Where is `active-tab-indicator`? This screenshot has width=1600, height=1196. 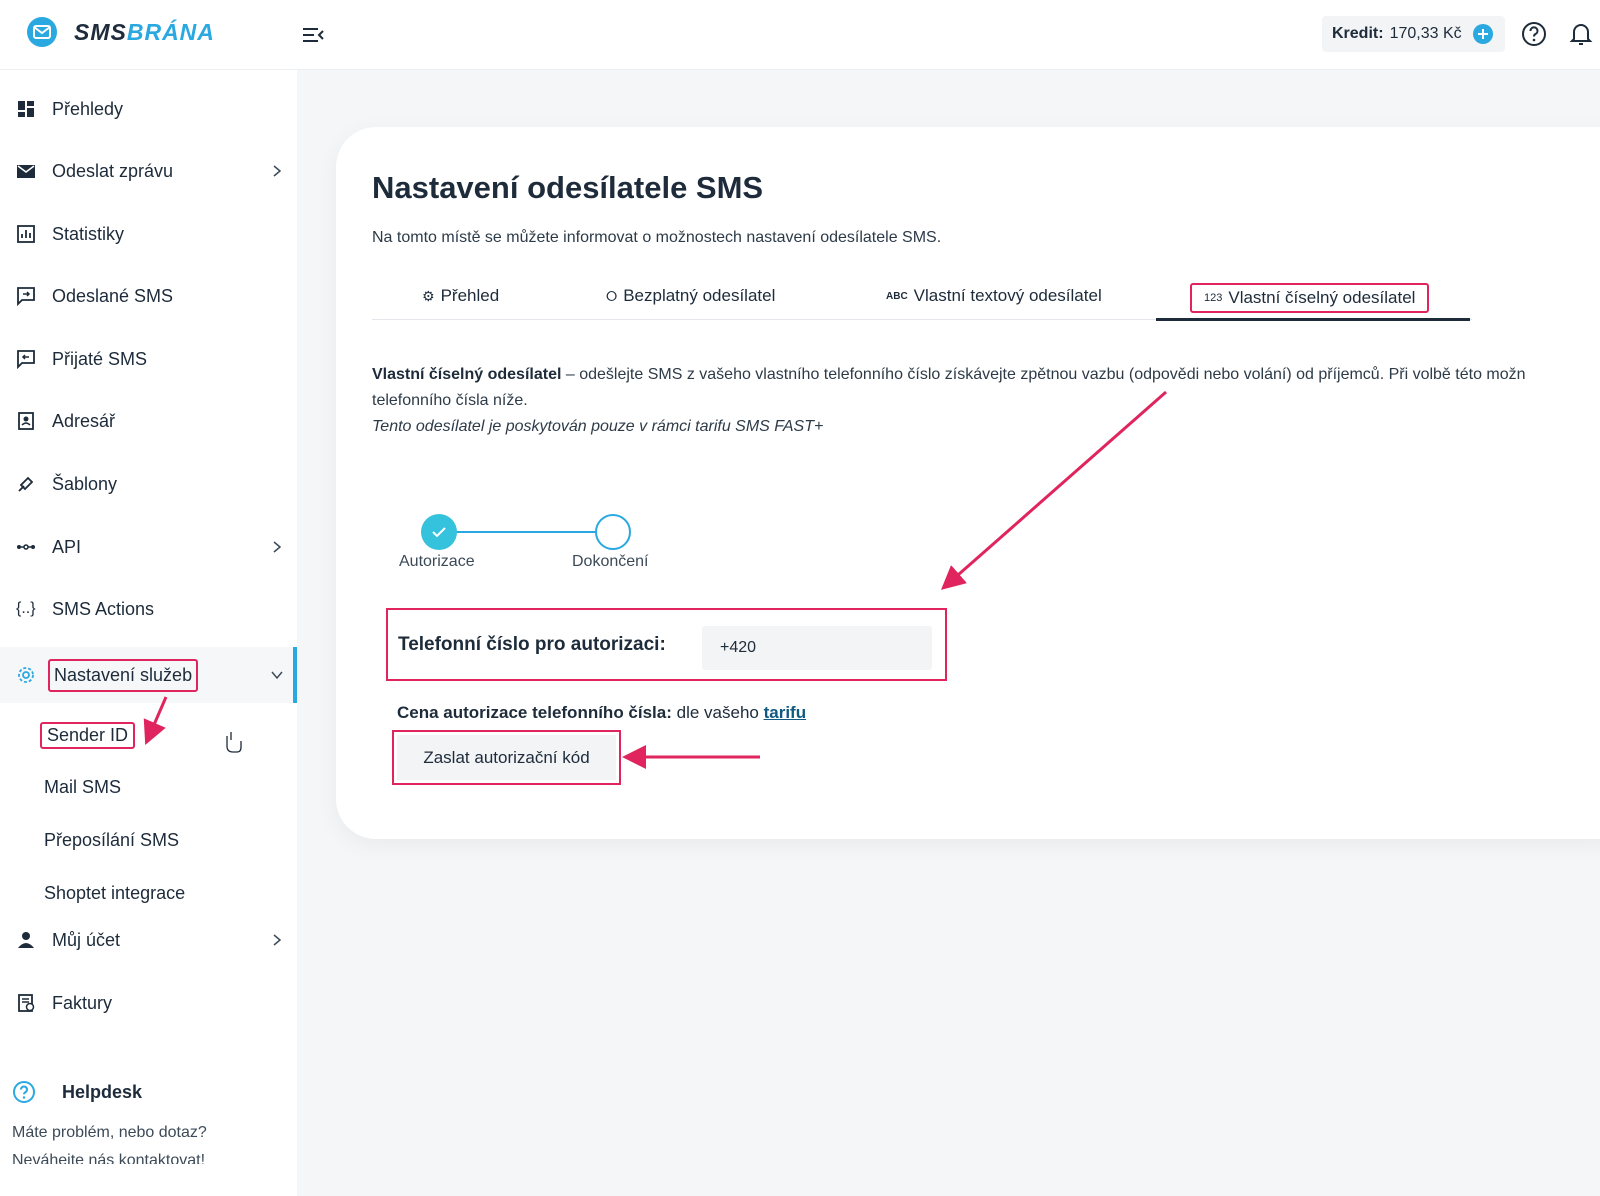
active-tab-indicator is located at coordinates (1313, 319).